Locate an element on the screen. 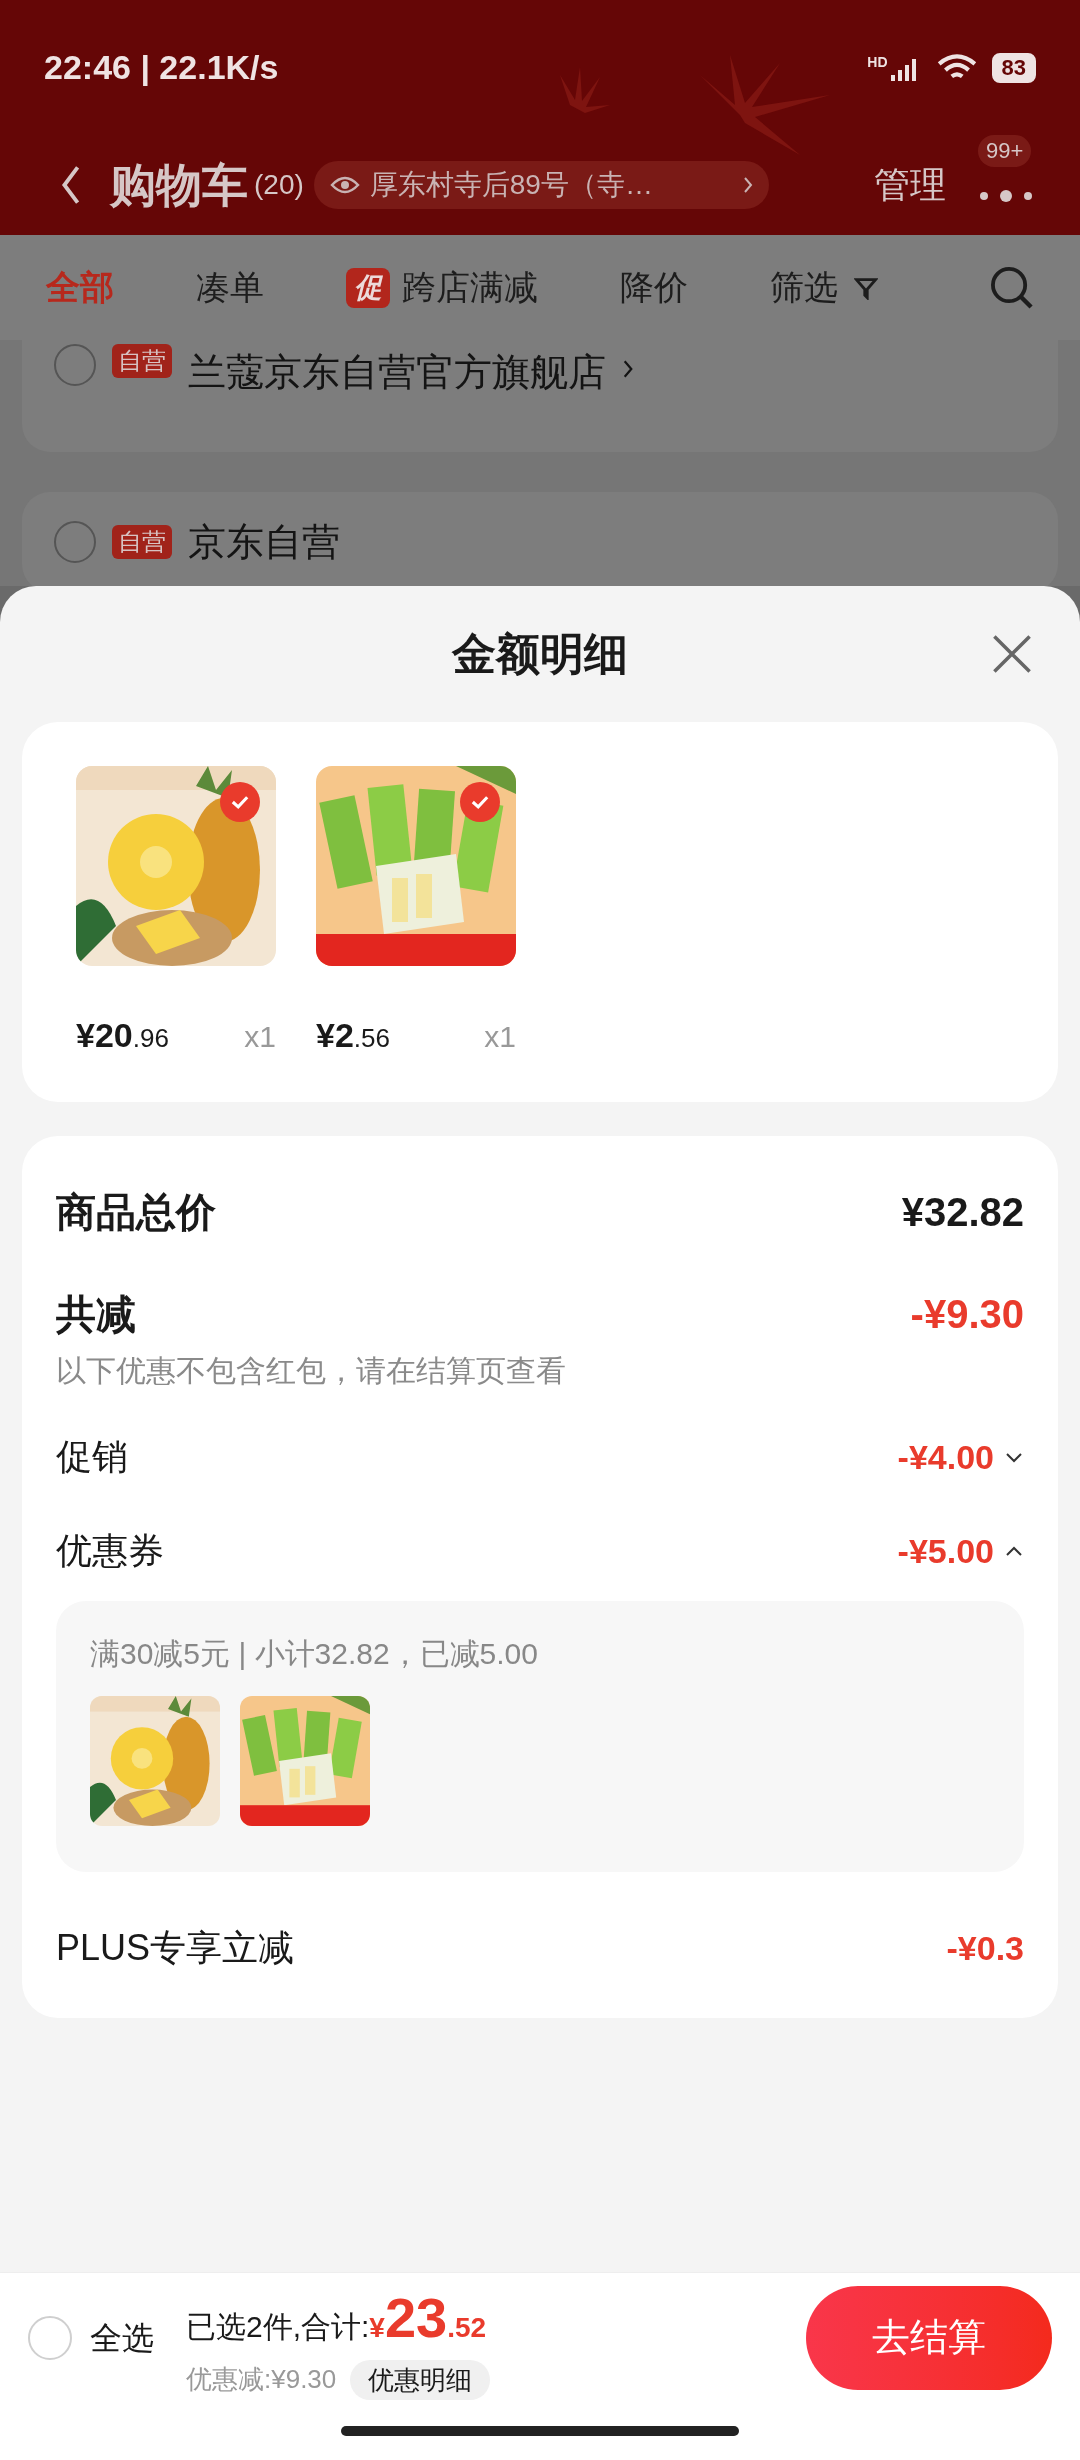  close-icon is located at coordinates (1012, 654).